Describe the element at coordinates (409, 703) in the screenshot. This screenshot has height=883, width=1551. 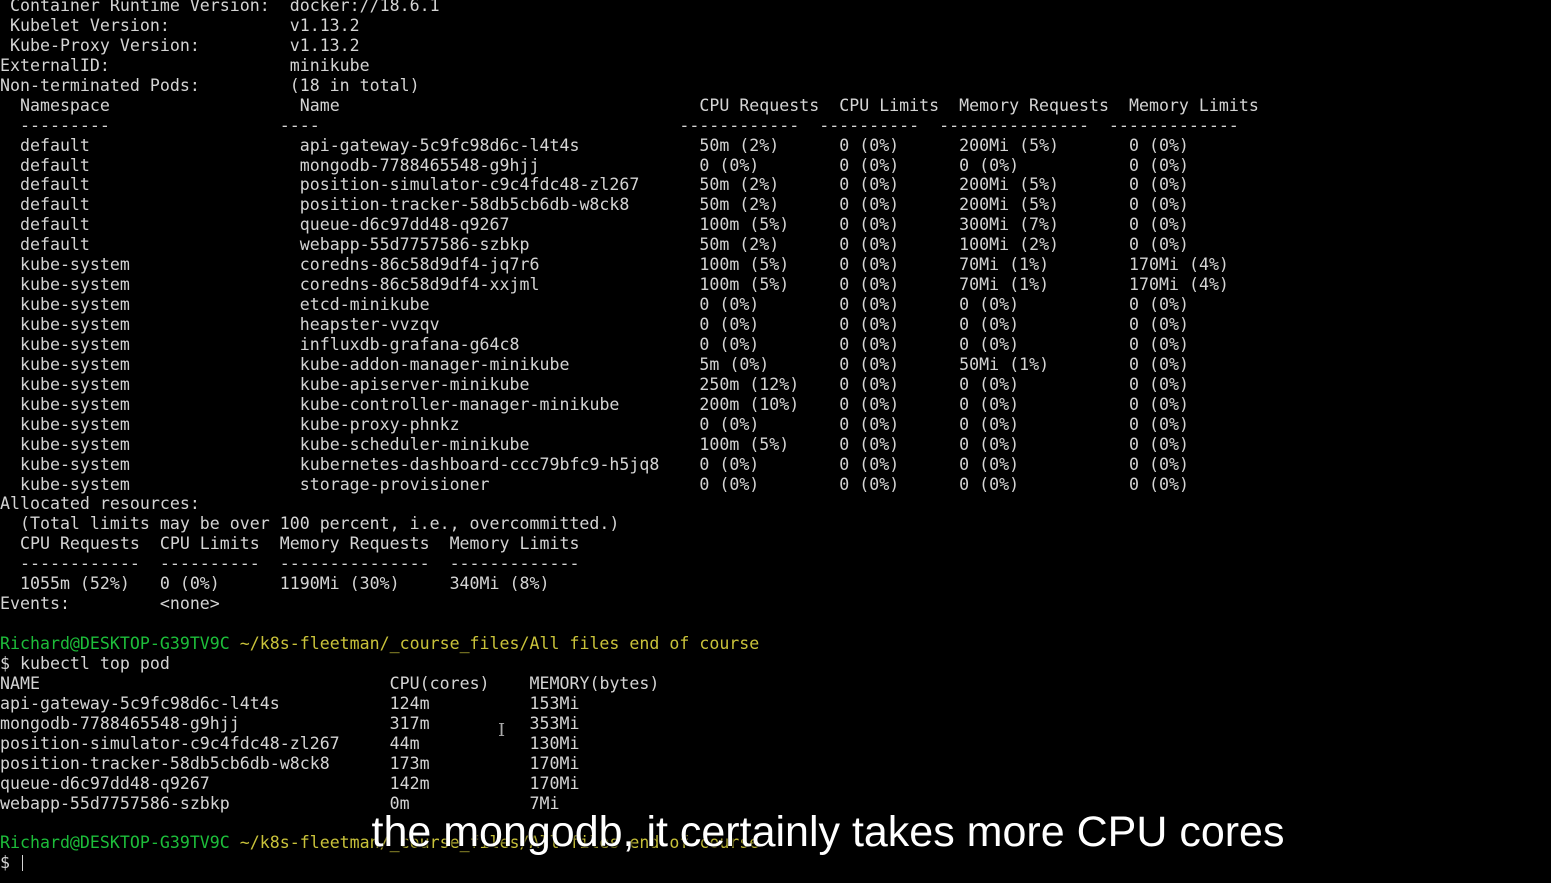
I see `top-pod-cell: 124m` at that location.